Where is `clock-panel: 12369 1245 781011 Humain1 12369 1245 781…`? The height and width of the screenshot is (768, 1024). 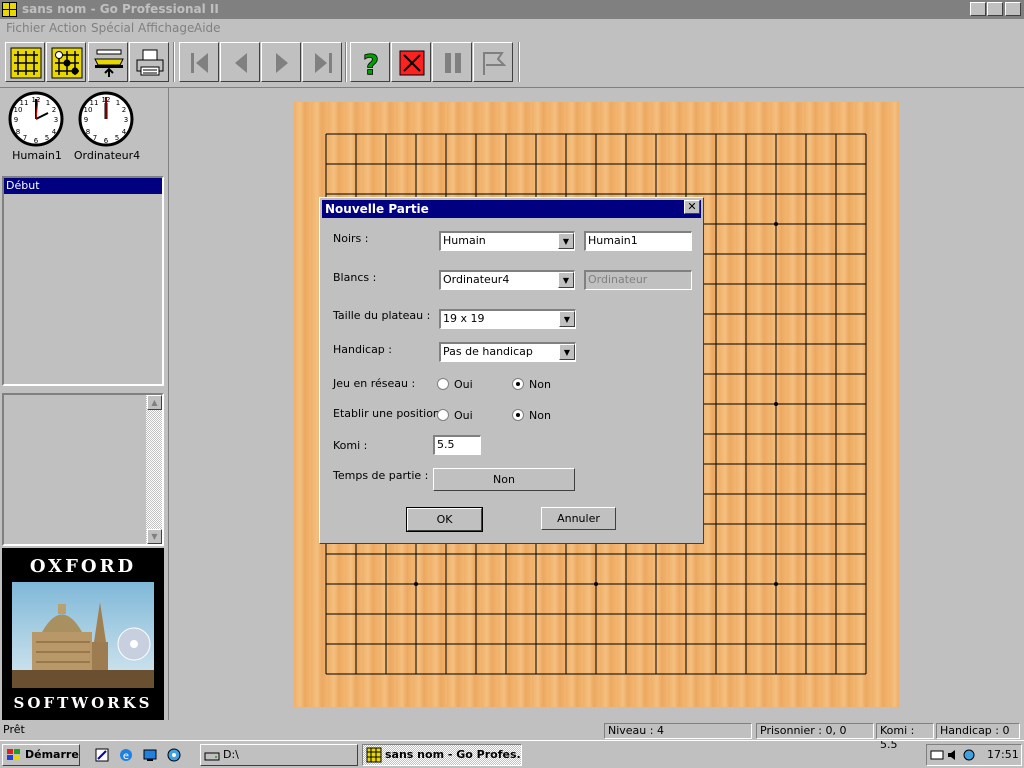
clock-panel: 12369 1245 781011 Humain1 12369 1245 781… is located at coordinates (83, 132).